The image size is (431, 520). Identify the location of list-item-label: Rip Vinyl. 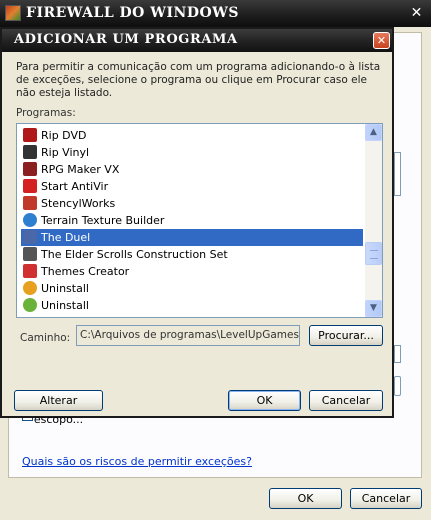
(65, 152).